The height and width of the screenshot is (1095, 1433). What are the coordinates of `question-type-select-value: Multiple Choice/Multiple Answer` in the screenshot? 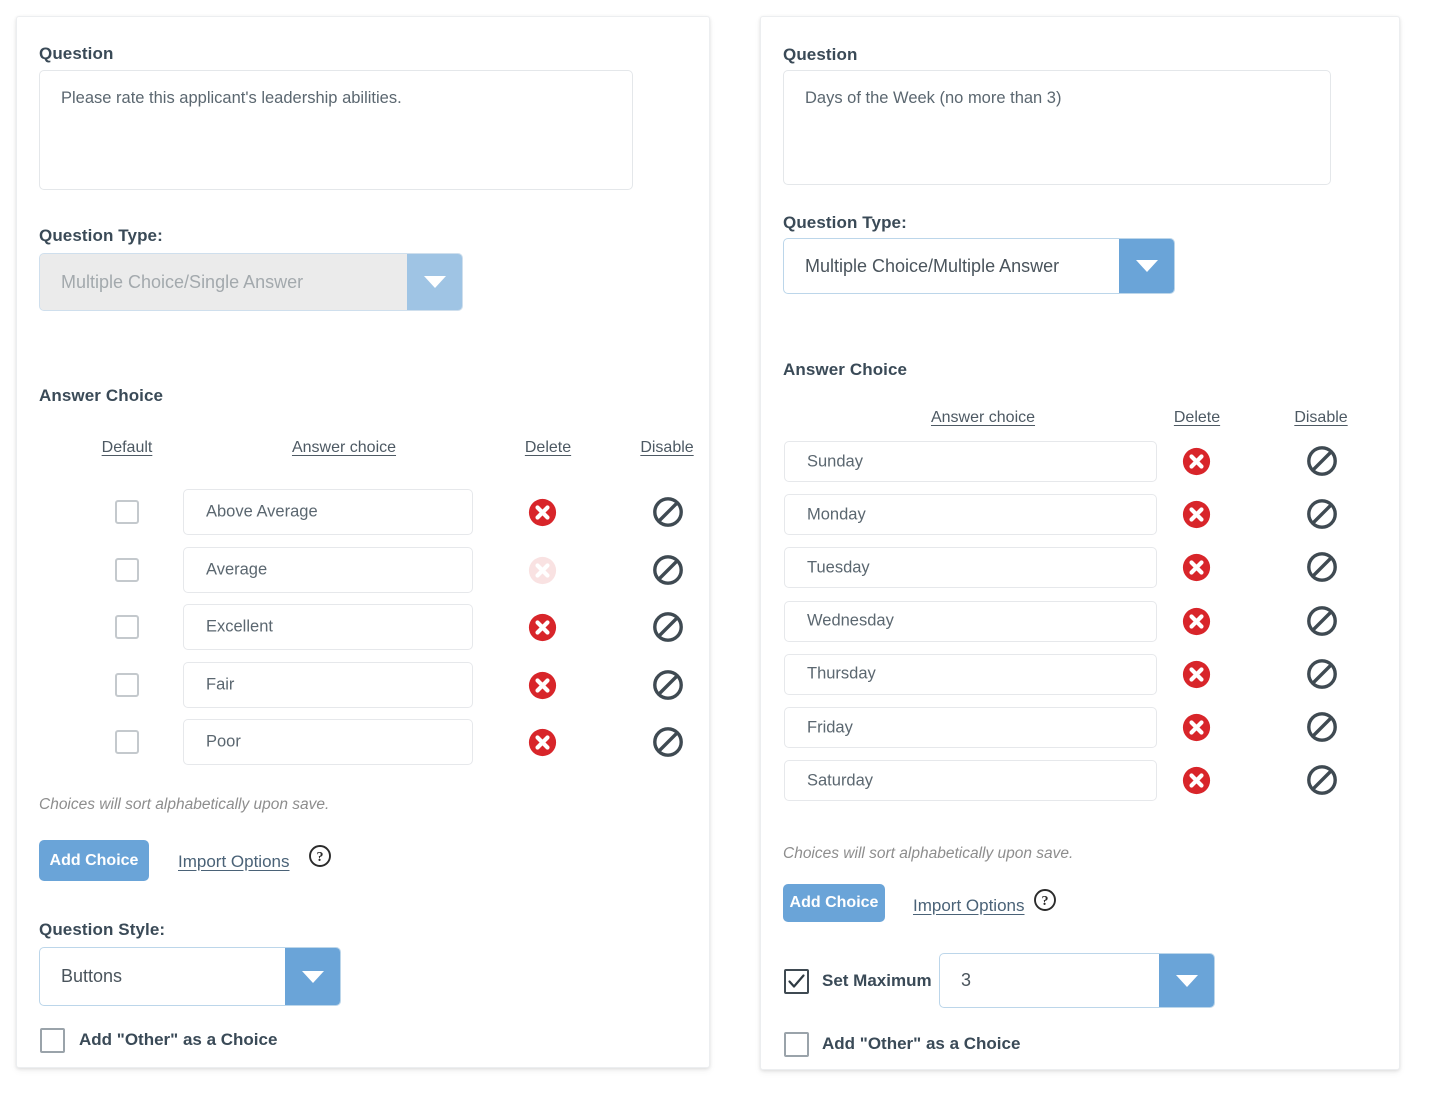 It's located at (932, 265).